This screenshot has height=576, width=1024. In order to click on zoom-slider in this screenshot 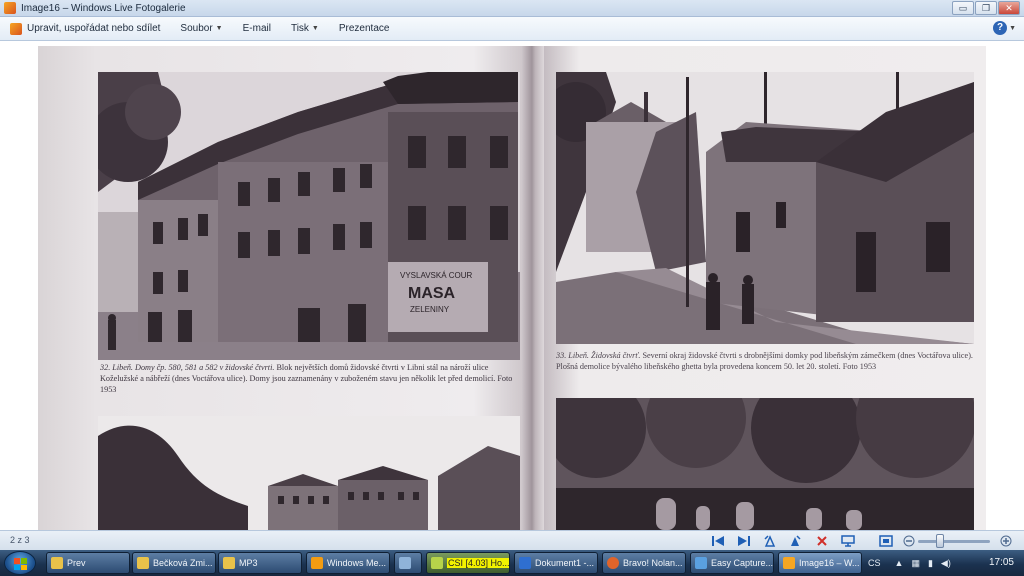, I will do `click(954, 541)`.